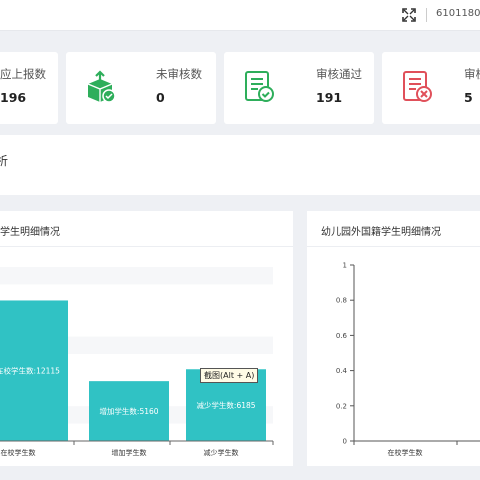 The image size is (480, 480). I want to click on x-tick-label: 增加学生数, so click(129, 452).